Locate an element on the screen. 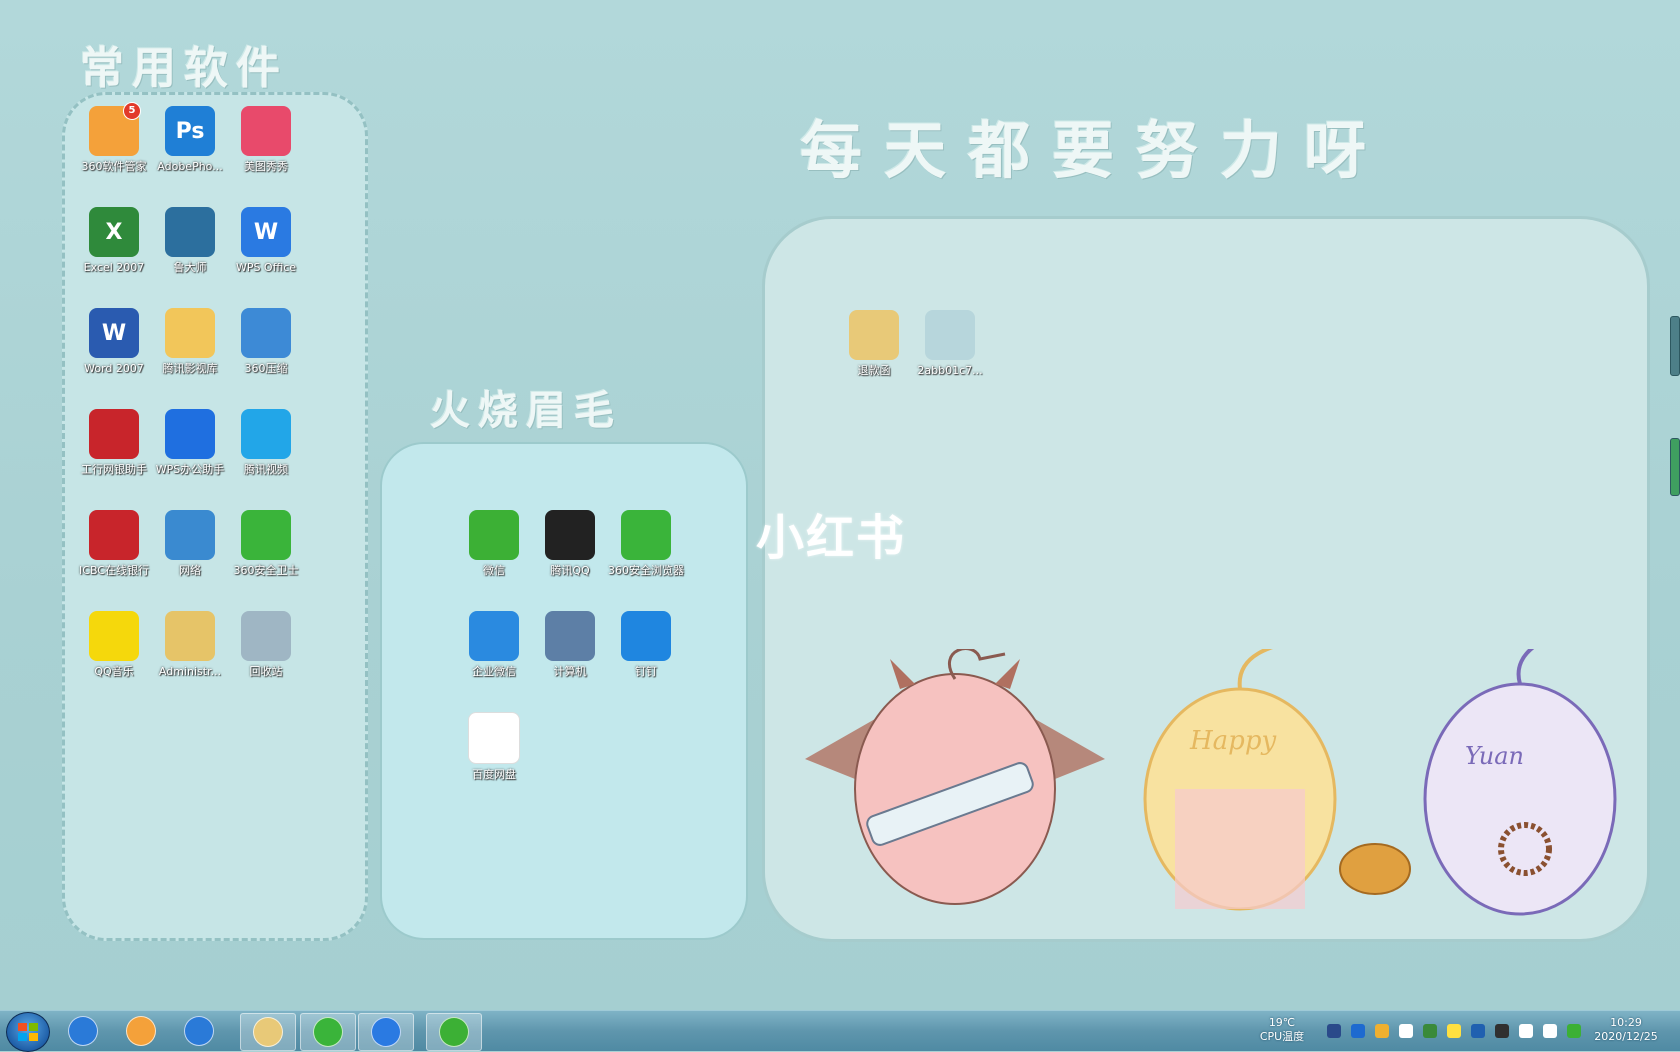 The image size is (1680, 1052). start-button is located at coordinates (28, 1032).